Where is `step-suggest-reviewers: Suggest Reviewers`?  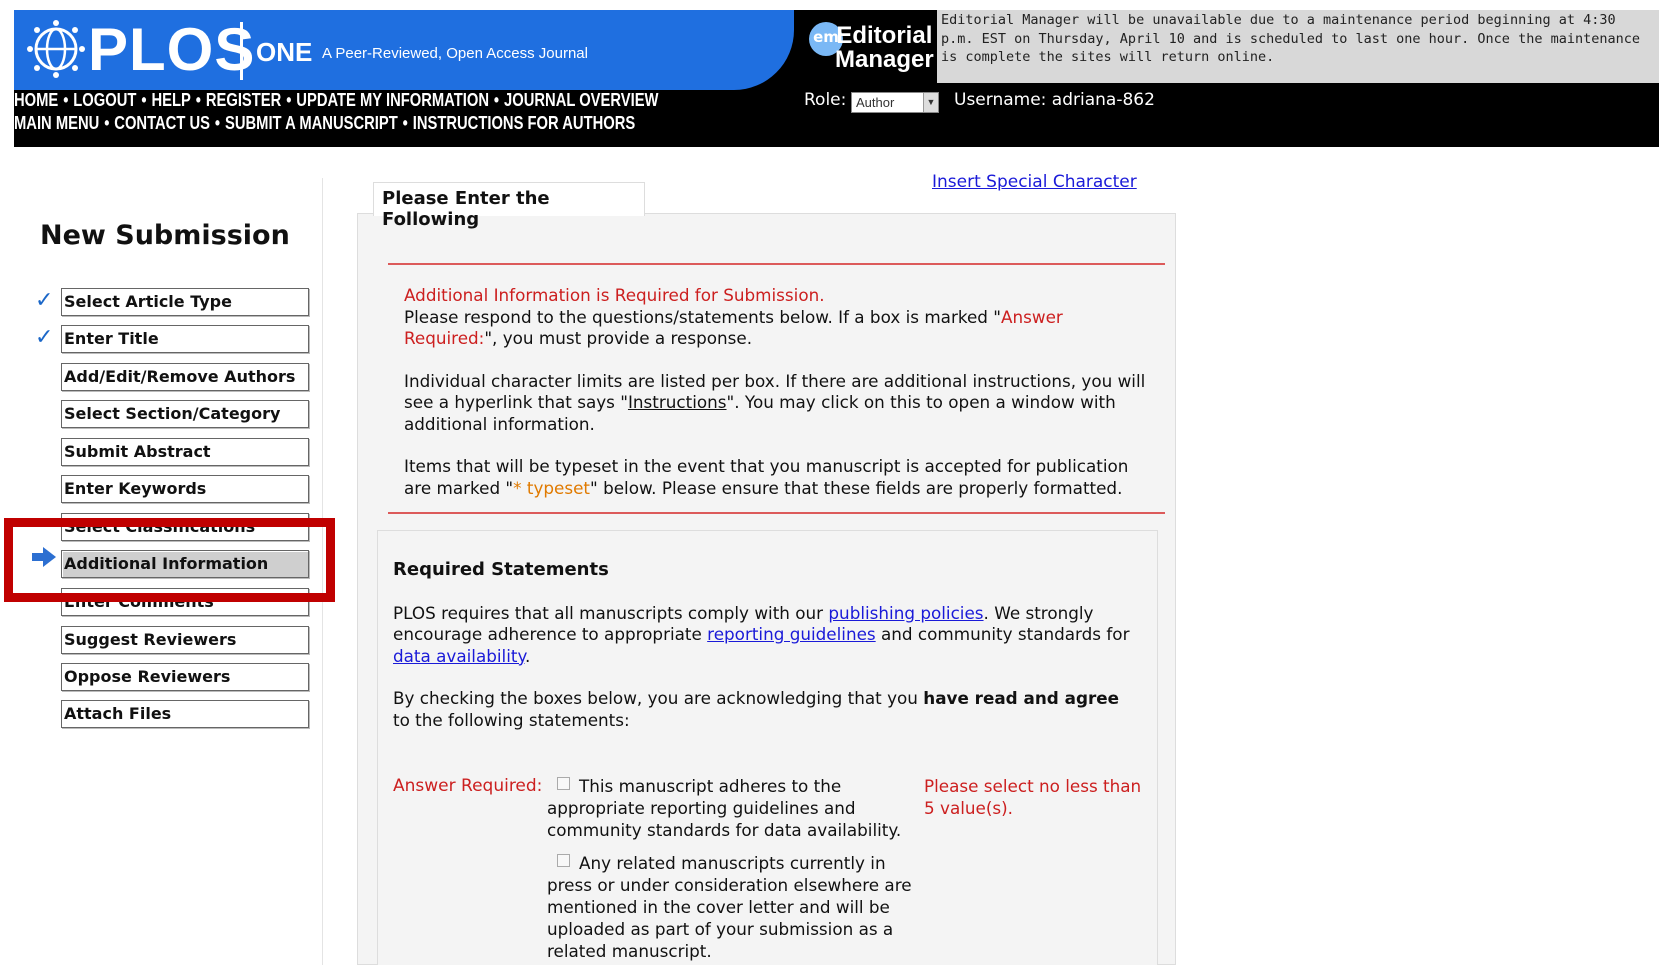
step-suggest-reviewers: Suggest Reviewers is located at coordinates (185, 640).